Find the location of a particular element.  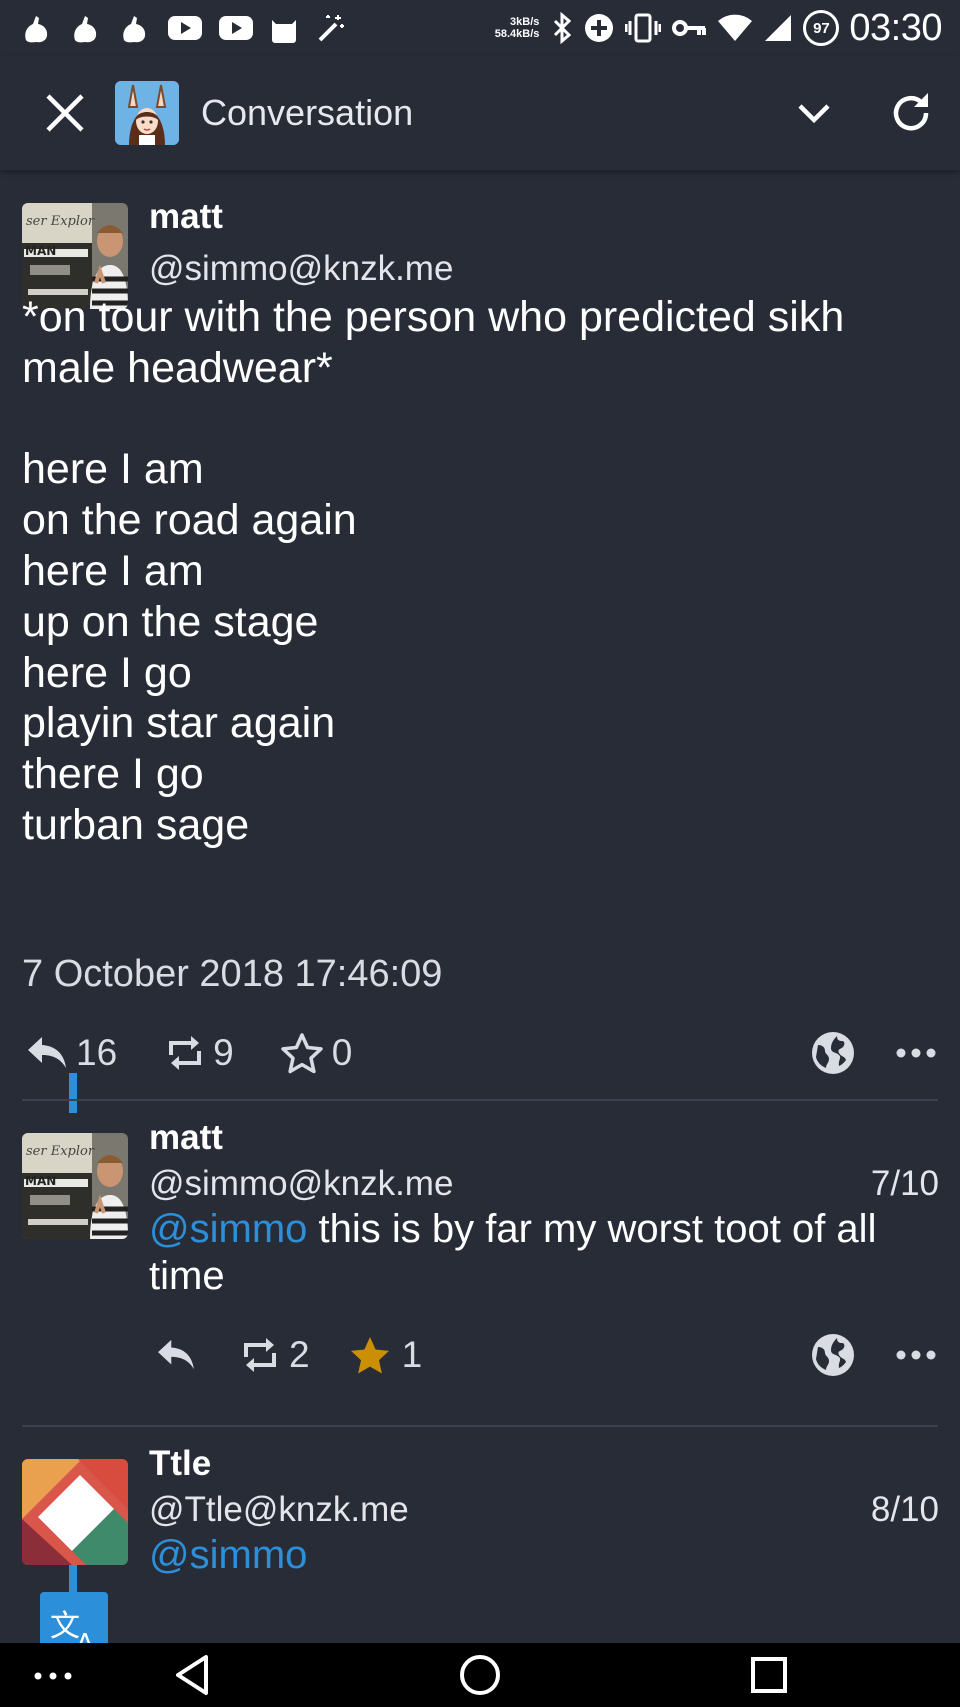

system-icons: 3kB/s 58.4kB/s 97 03:30 is located at coordinates (719, 28).